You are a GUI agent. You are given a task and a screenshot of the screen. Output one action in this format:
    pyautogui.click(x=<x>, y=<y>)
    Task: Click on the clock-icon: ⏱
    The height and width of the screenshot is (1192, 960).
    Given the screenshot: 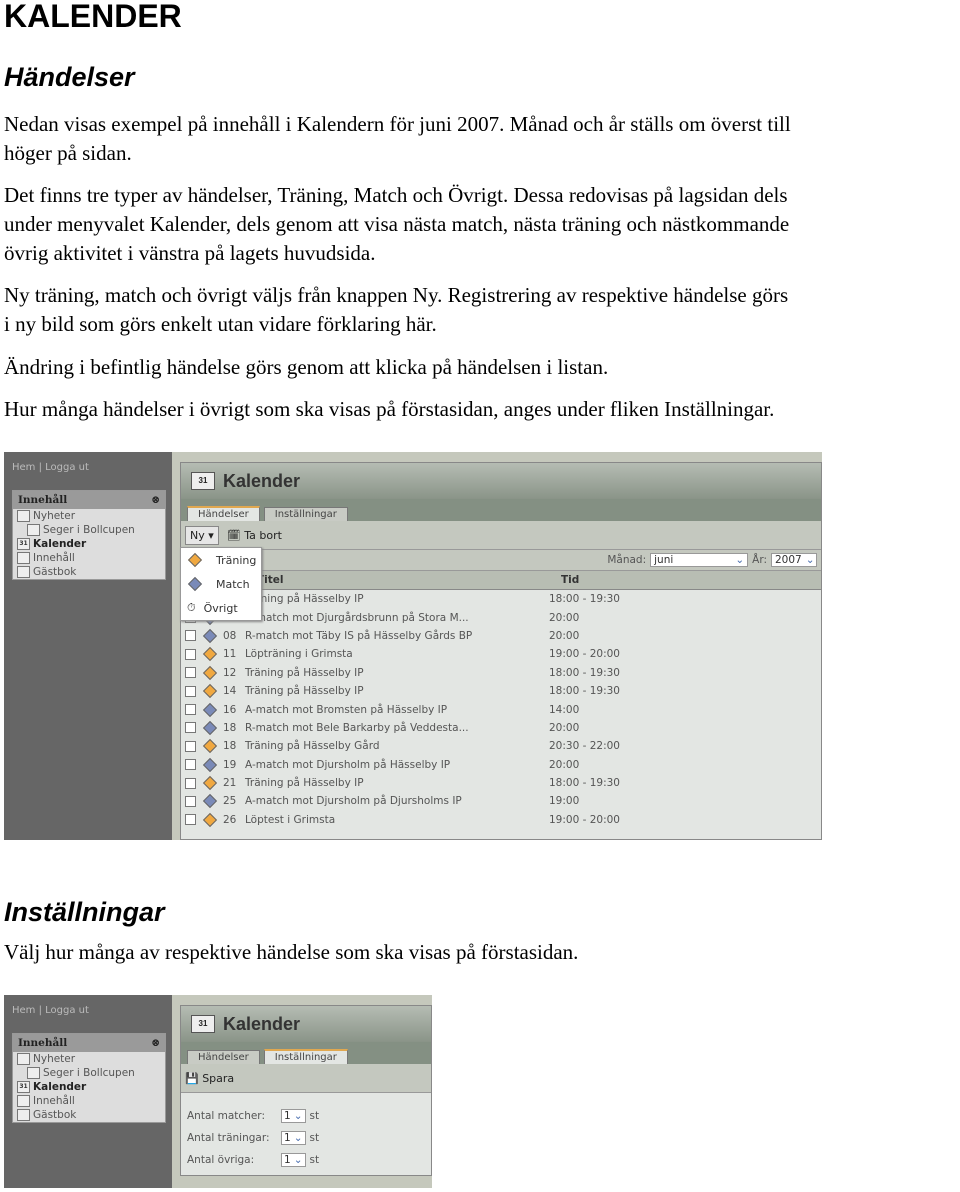 What is the action you would take?
    pyautogui.click(x=191, y=607)
    